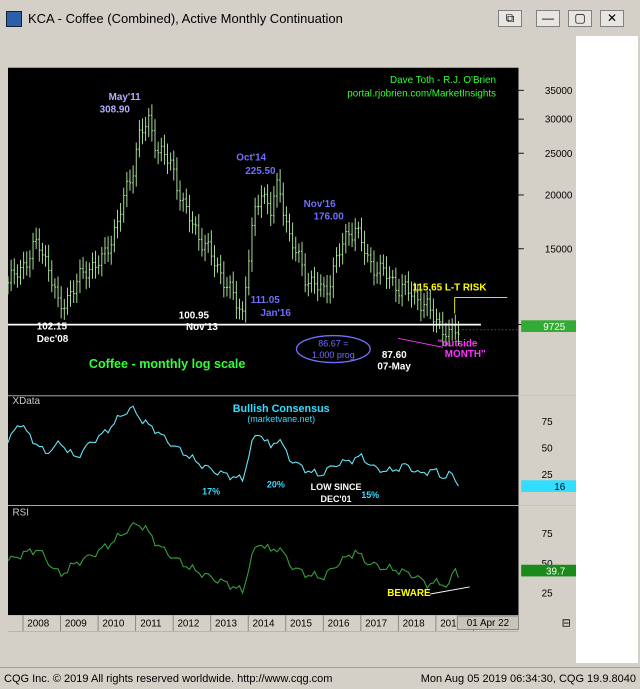 This screenshot has height=689, width=640. I want to click on status-timestamp: Mon Aug 05 2019 06:34:30, CQG 19.9.8040, so click(528, 679).